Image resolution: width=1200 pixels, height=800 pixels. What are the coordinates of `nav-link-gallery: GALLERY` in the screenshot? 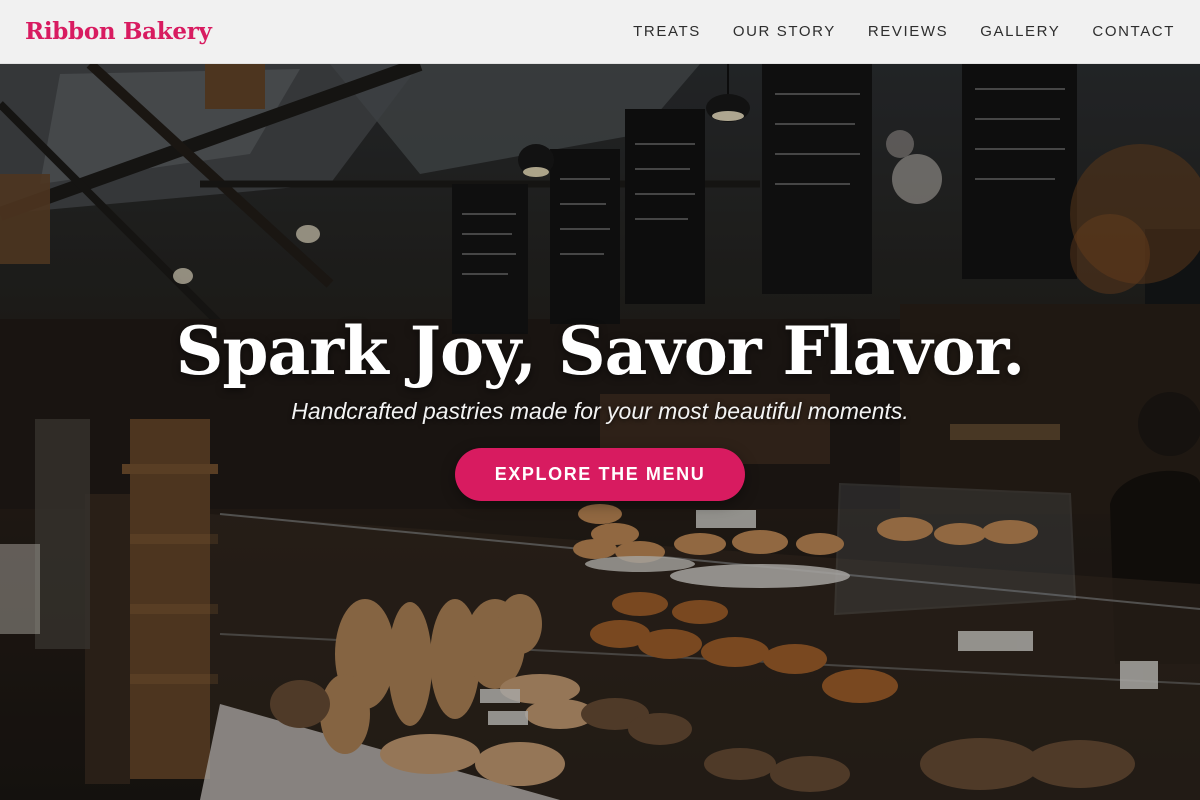 It's located at (1020, 31).